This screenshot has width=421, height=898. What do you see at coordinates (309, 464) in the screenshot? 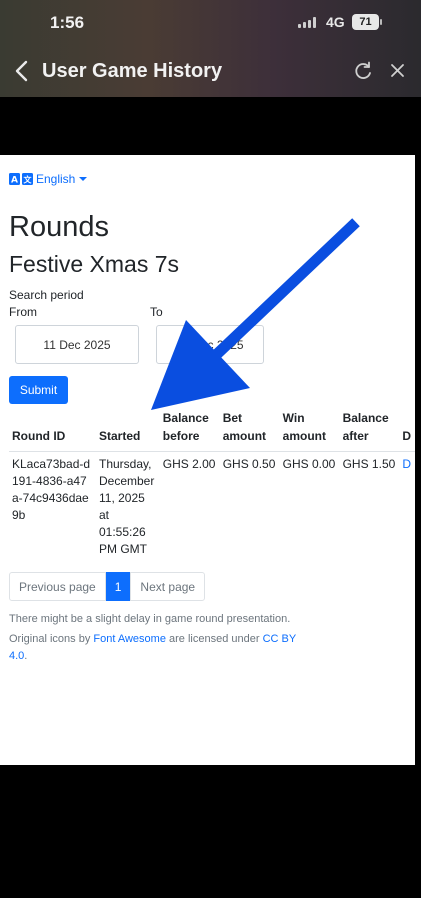
I see `cell-win-amount: GHS 0.00` at bounding box center [309, 464].